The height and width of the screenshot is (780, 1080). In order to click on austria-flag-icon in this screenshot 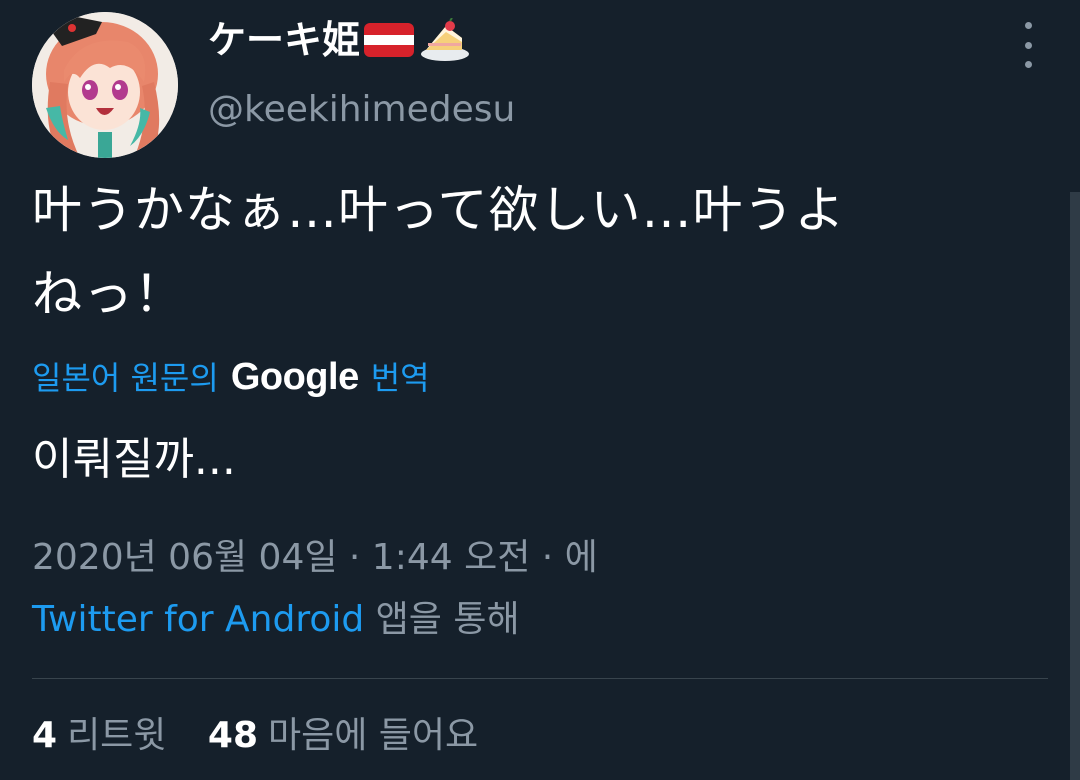, I will do `click(389, 40)`.